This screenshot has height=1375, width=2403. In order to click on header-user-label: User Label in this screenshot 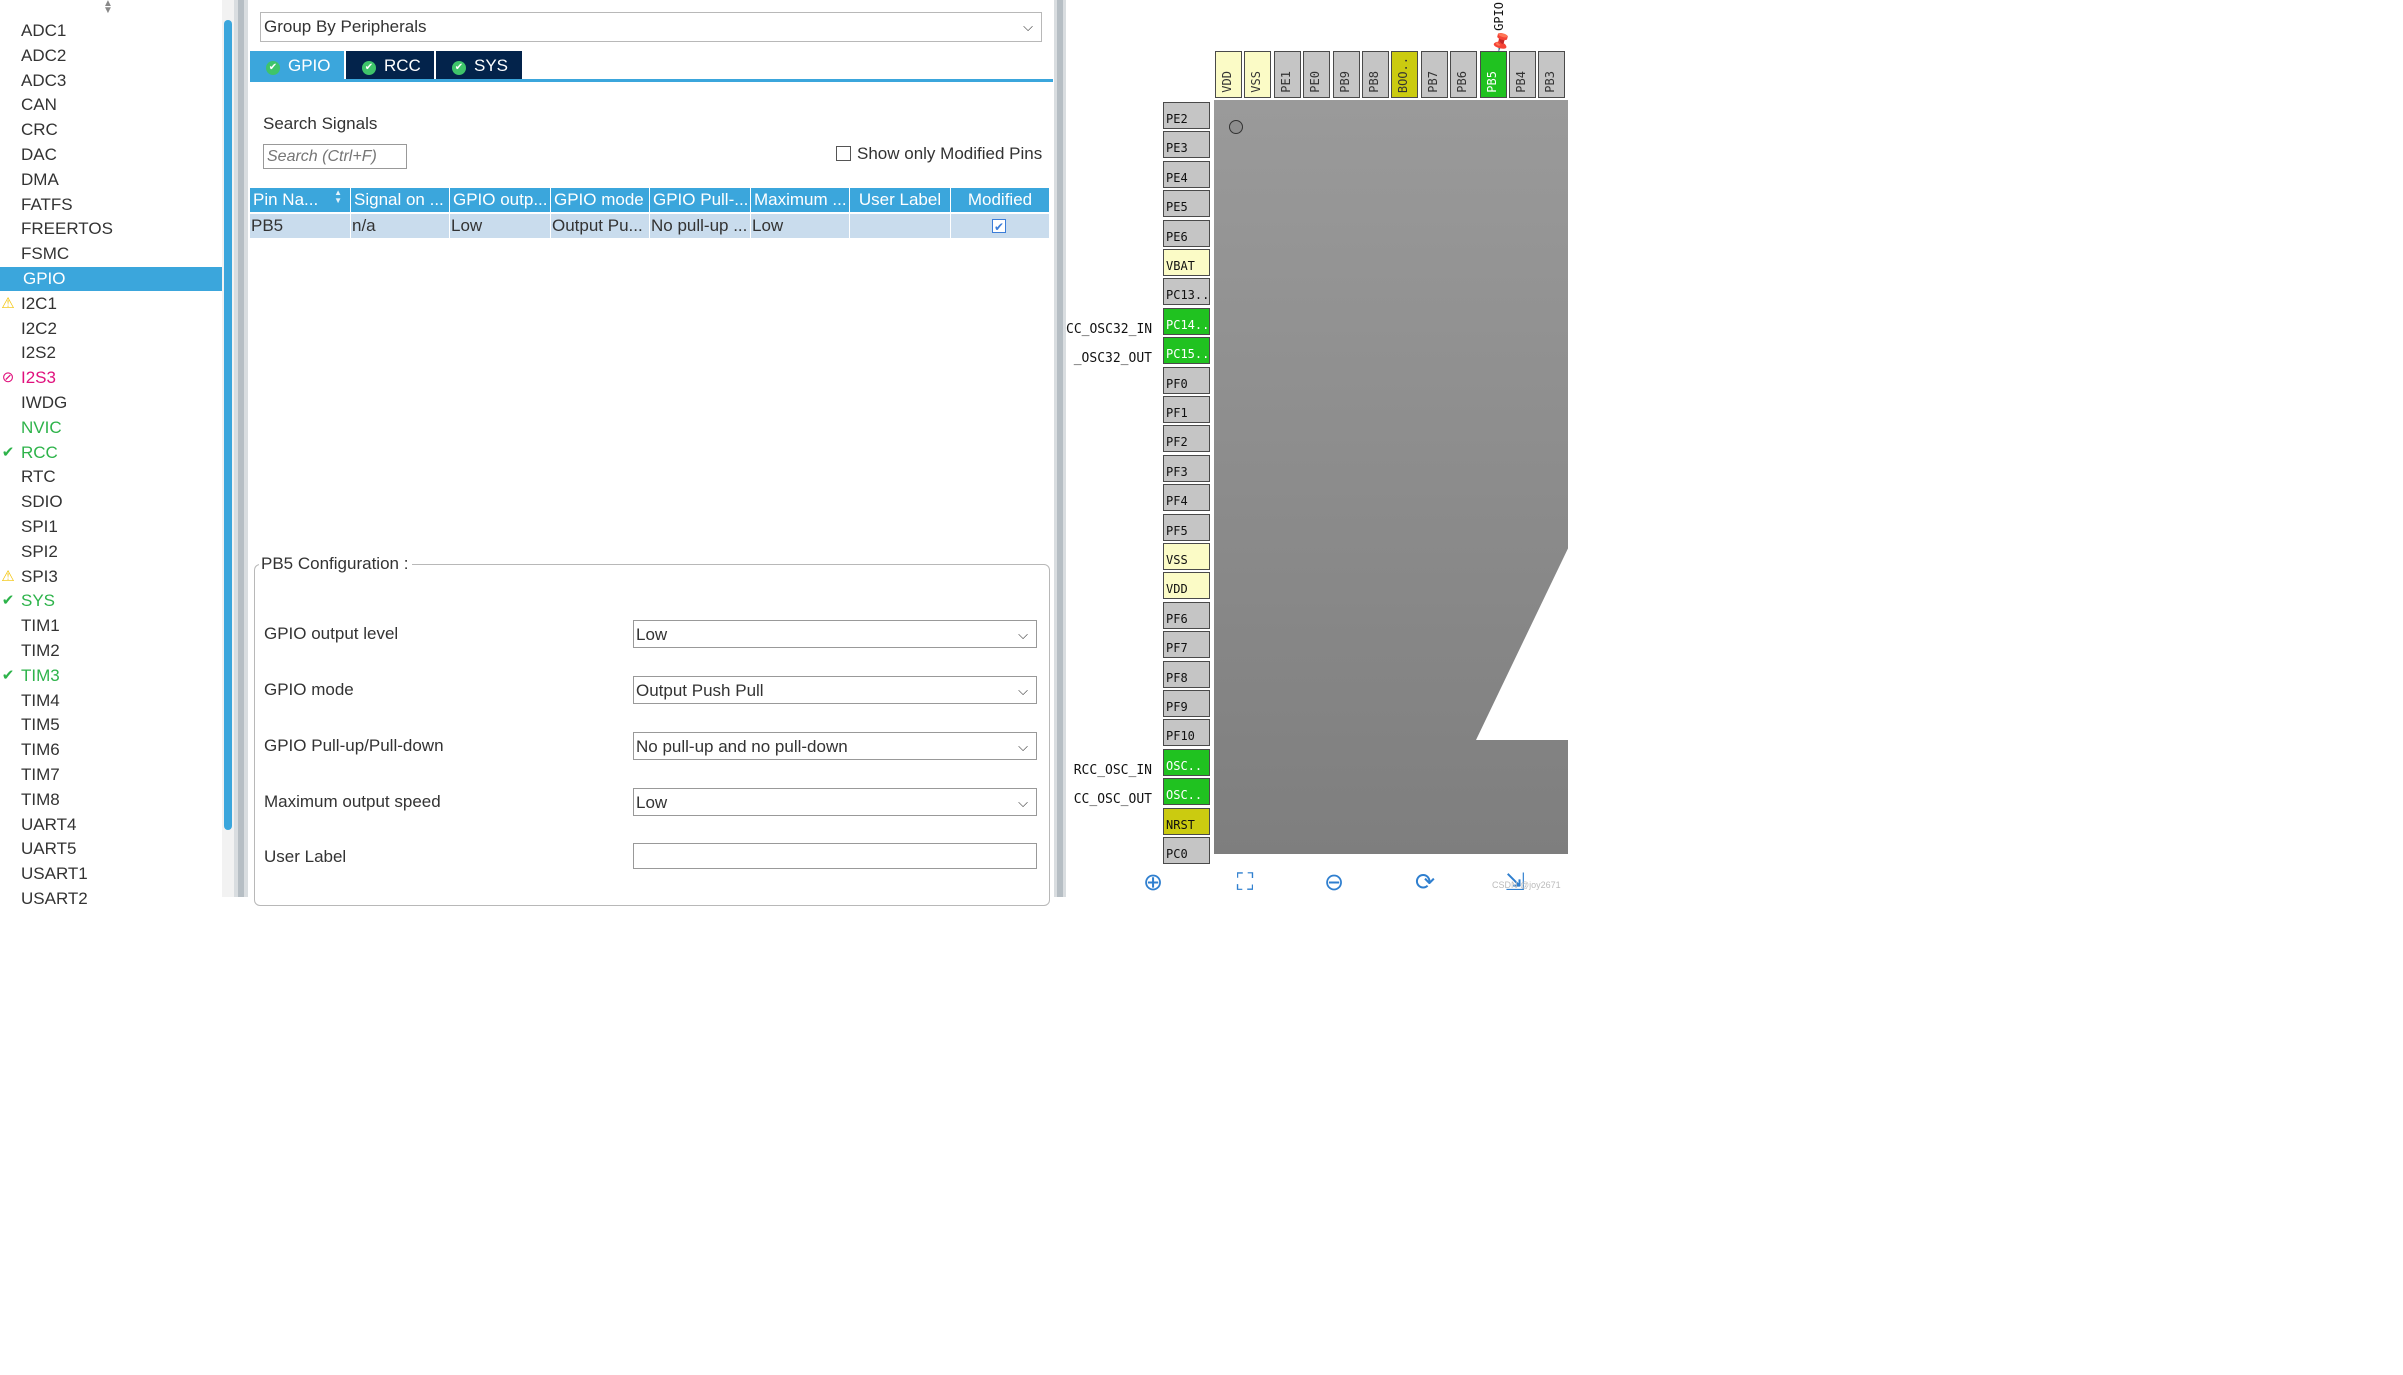, I will do `click(900, 200)`.